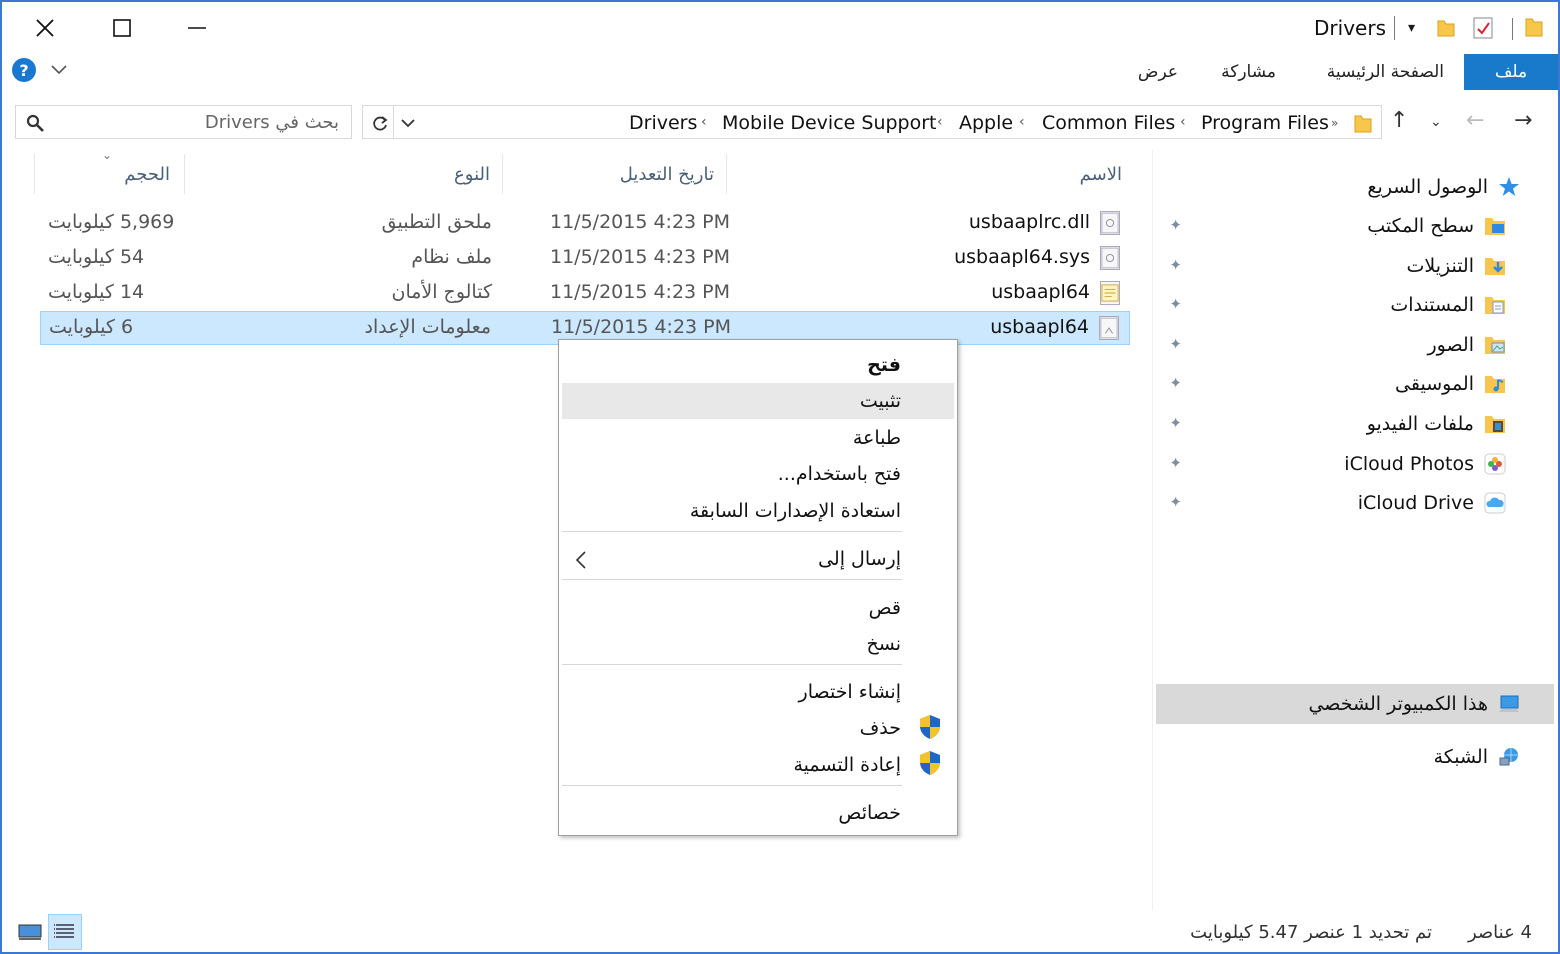 The image size is (1560, 954). I want to click on uac-shield-icon, so click(930, 763).